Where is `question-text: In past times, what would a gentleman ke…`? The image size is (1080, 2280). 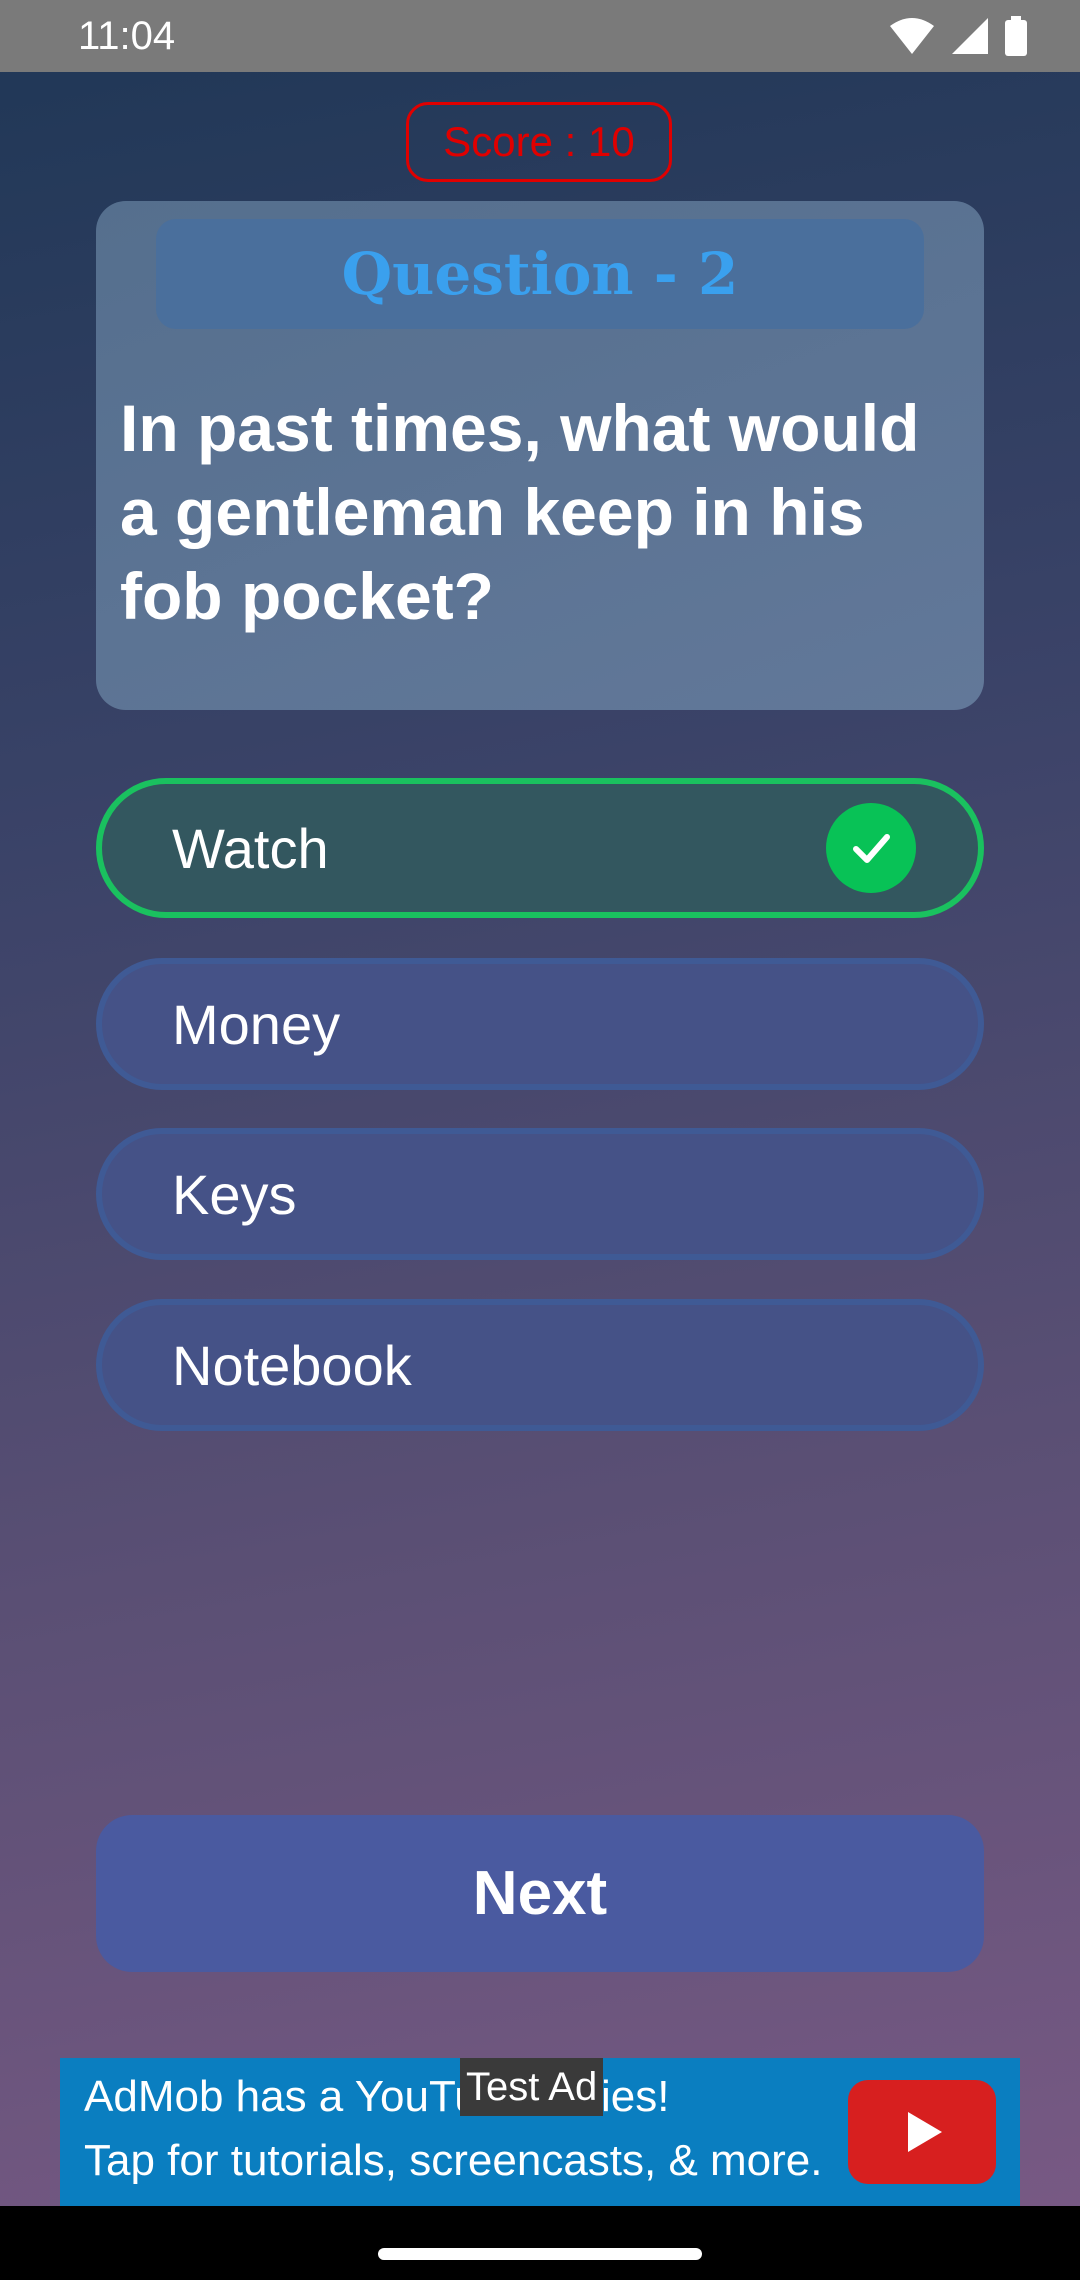
question-text: In past times, what would a gentleman ke… is located at coordinates (520, 512).